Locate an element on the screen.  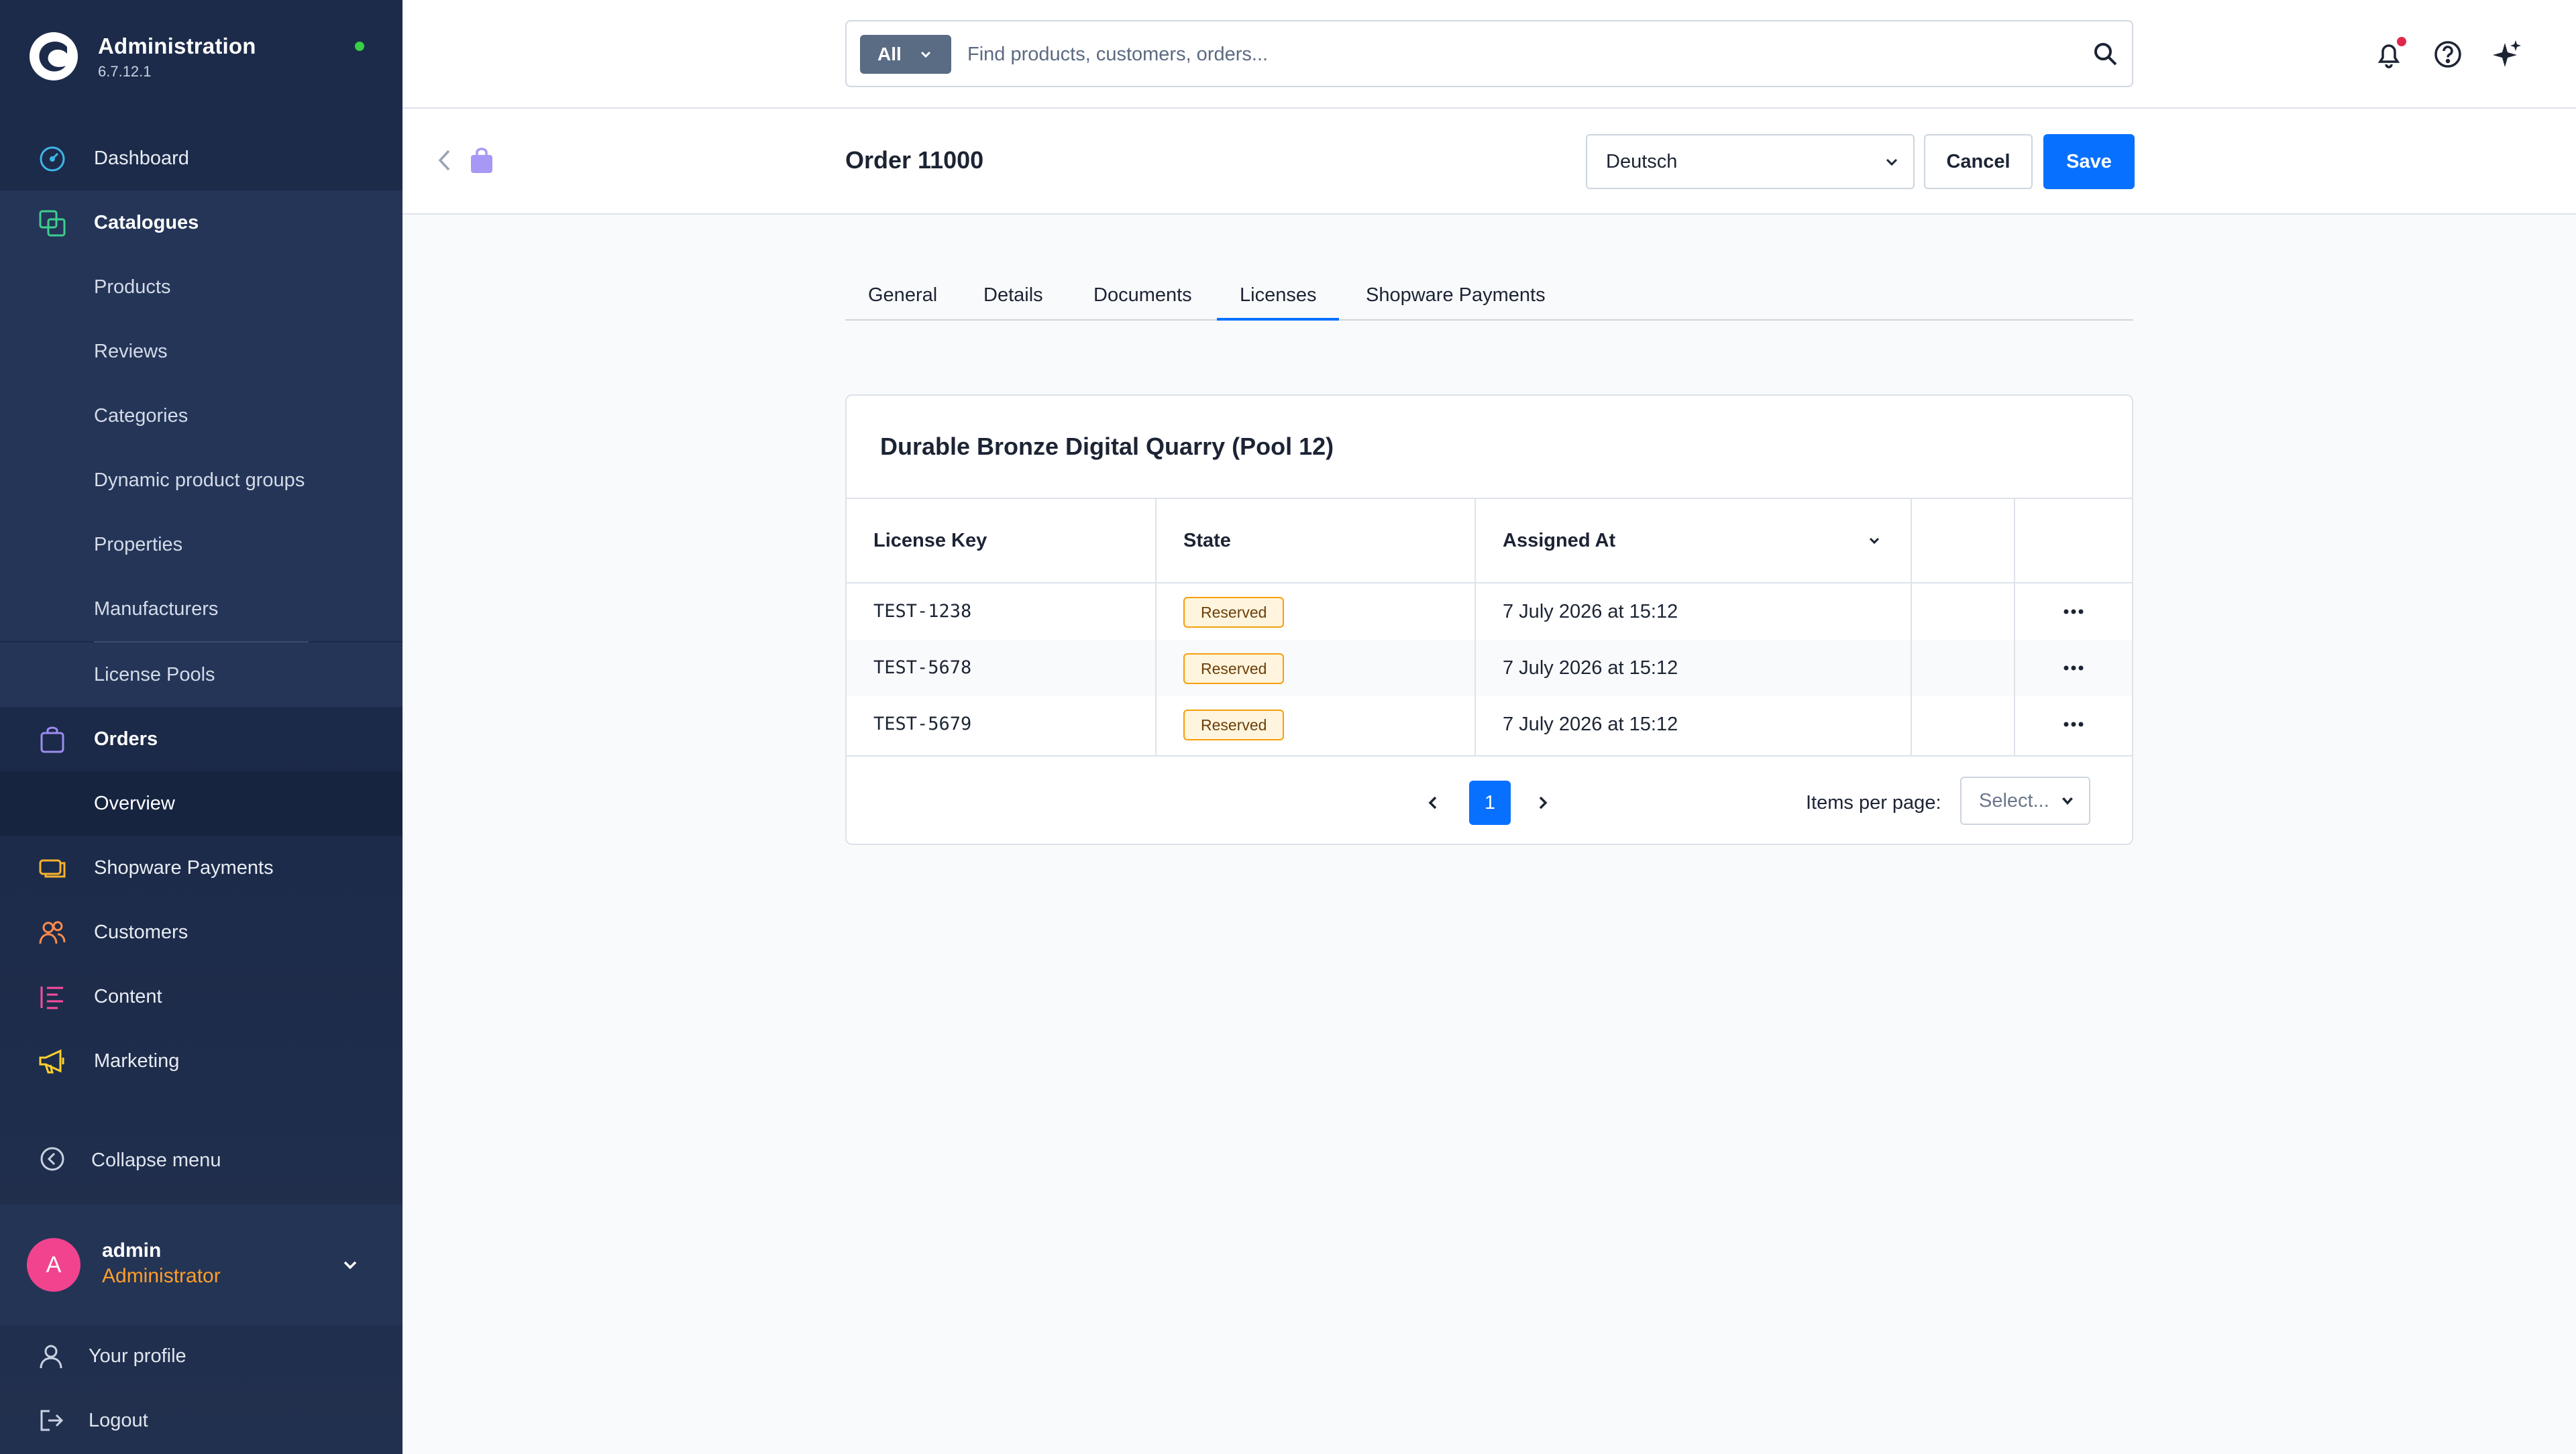
table-row: TEST-1238 Reserved 7 July 2026 at 15:12 is located at coordinates (1489, 611).